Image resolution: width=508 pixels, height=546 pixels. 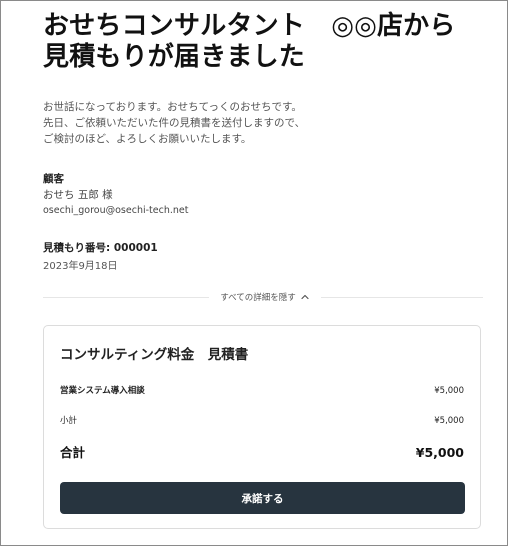 I want to click on line-item-price: ¥5,000, so click(x=449, y=391).